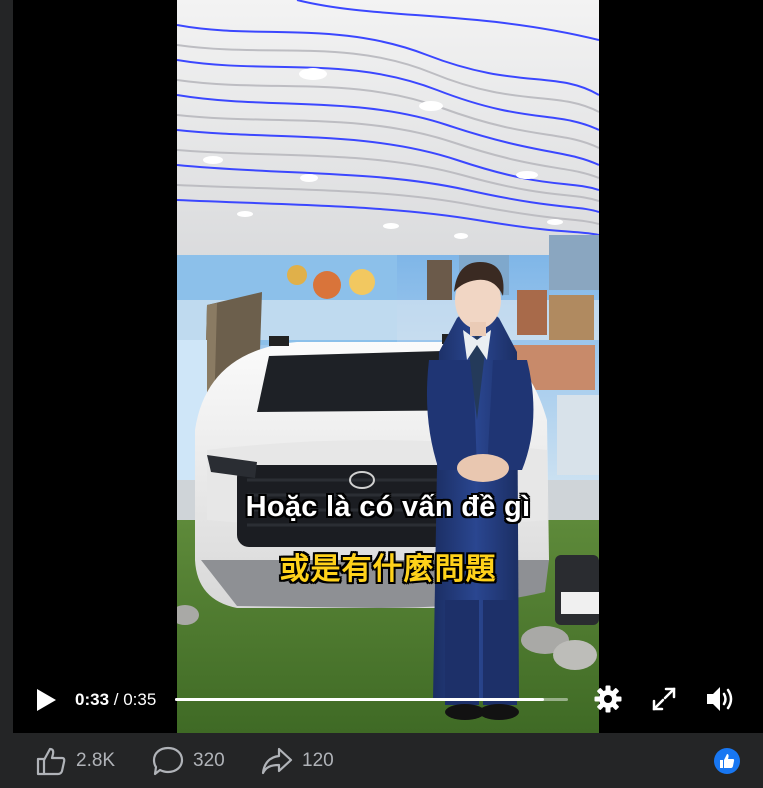 This screenshot has height=788, width=763. Describe the element at coordinates (168, 760) in the screenshot. I see `comment-icon` at that location.